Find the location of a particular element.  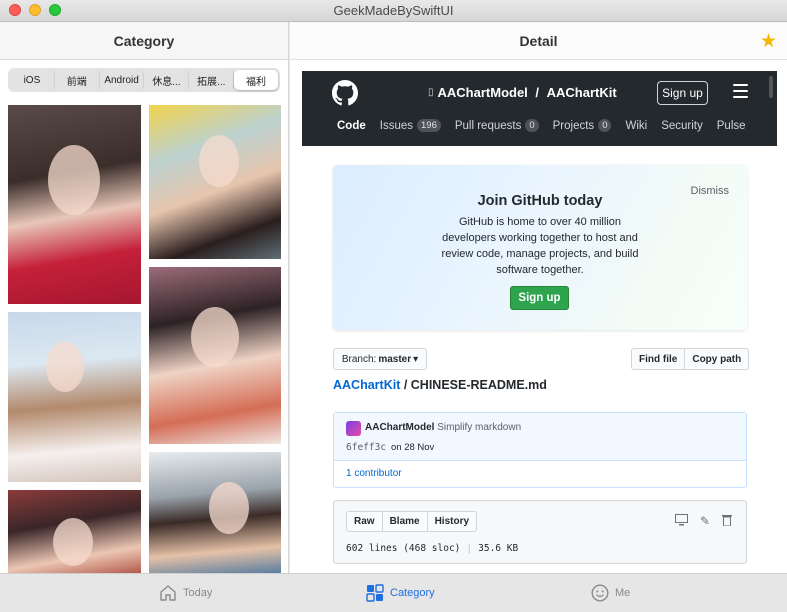

close-window-button is located at coordinates (15, 10).